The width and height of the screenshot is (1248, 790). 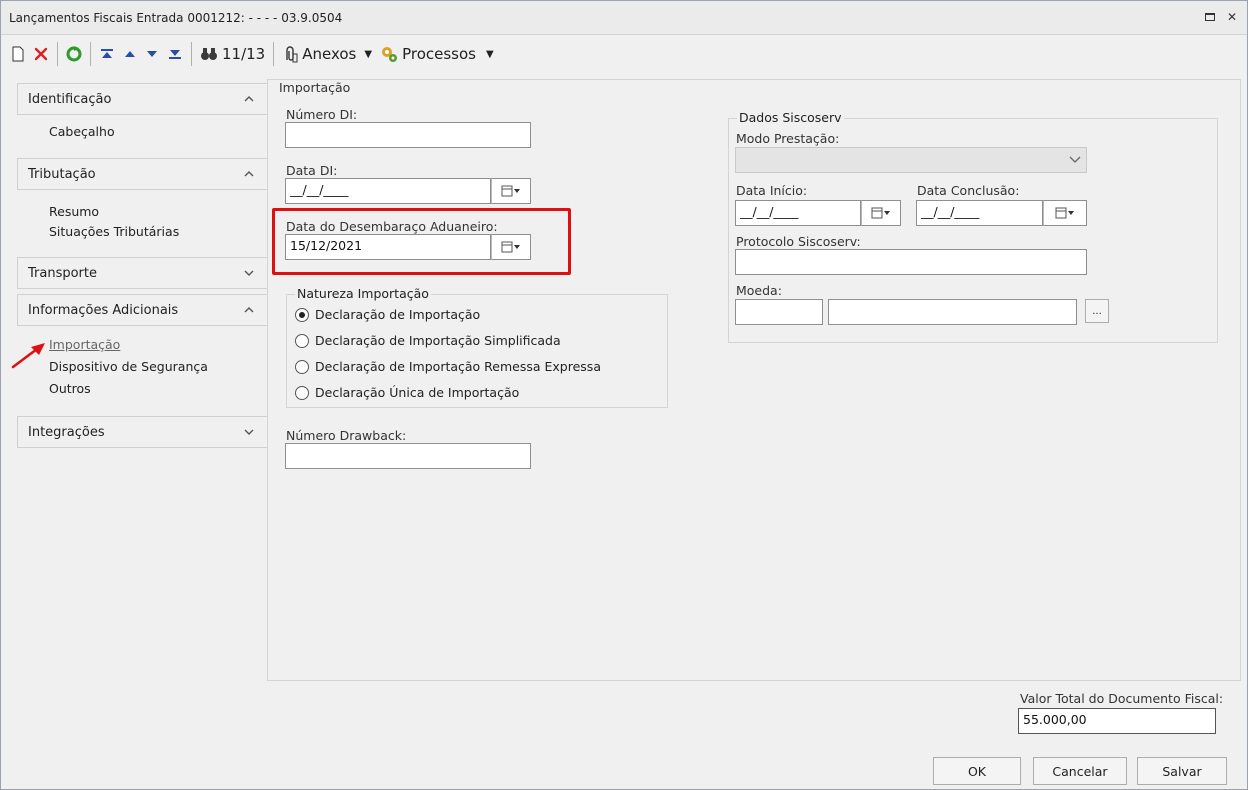 What do you see at coordinates (398, 314) in the screenshot?
I see `radio-label: Declaração de Importação` at bounding box center [398, 314].